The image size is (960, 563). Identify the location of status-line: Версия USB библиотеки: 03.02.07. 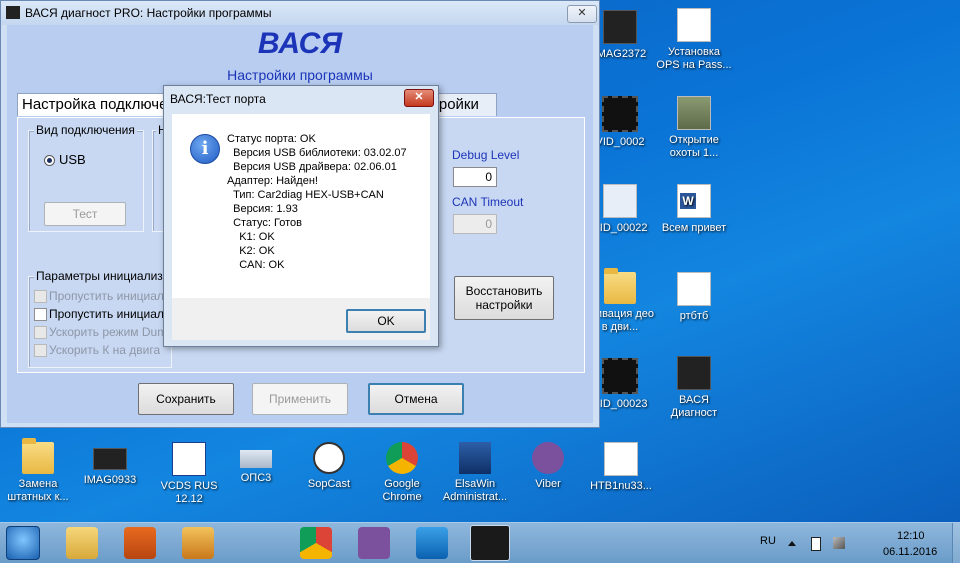
(317, 153).